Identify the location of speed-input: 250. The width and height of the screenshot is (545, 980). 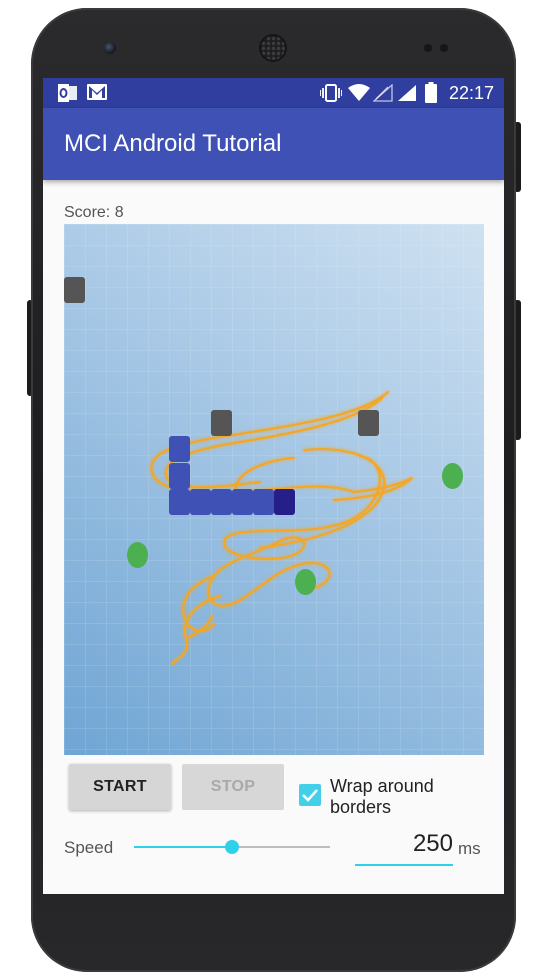
(404, 844).